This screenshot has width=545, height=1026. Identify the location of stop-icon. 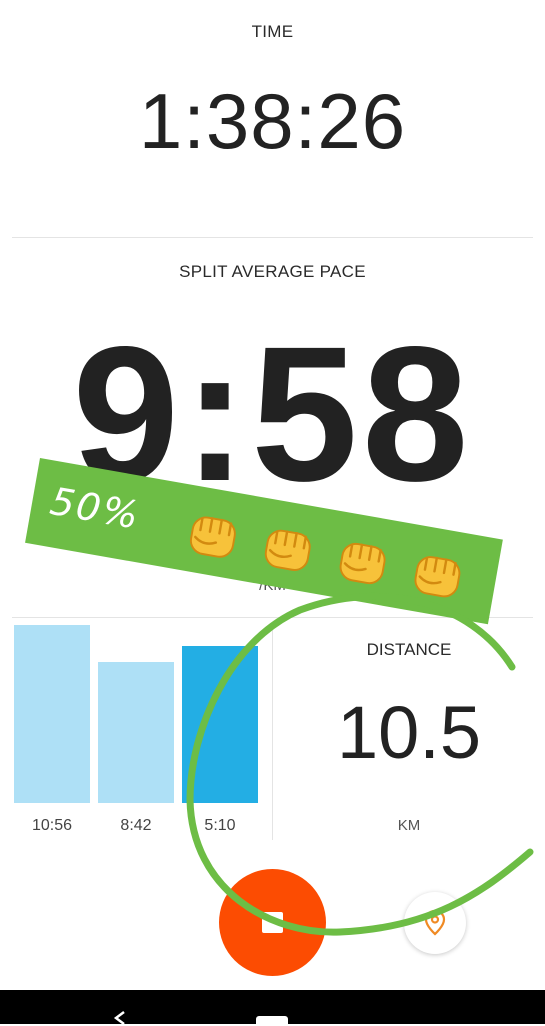
(272, 922).